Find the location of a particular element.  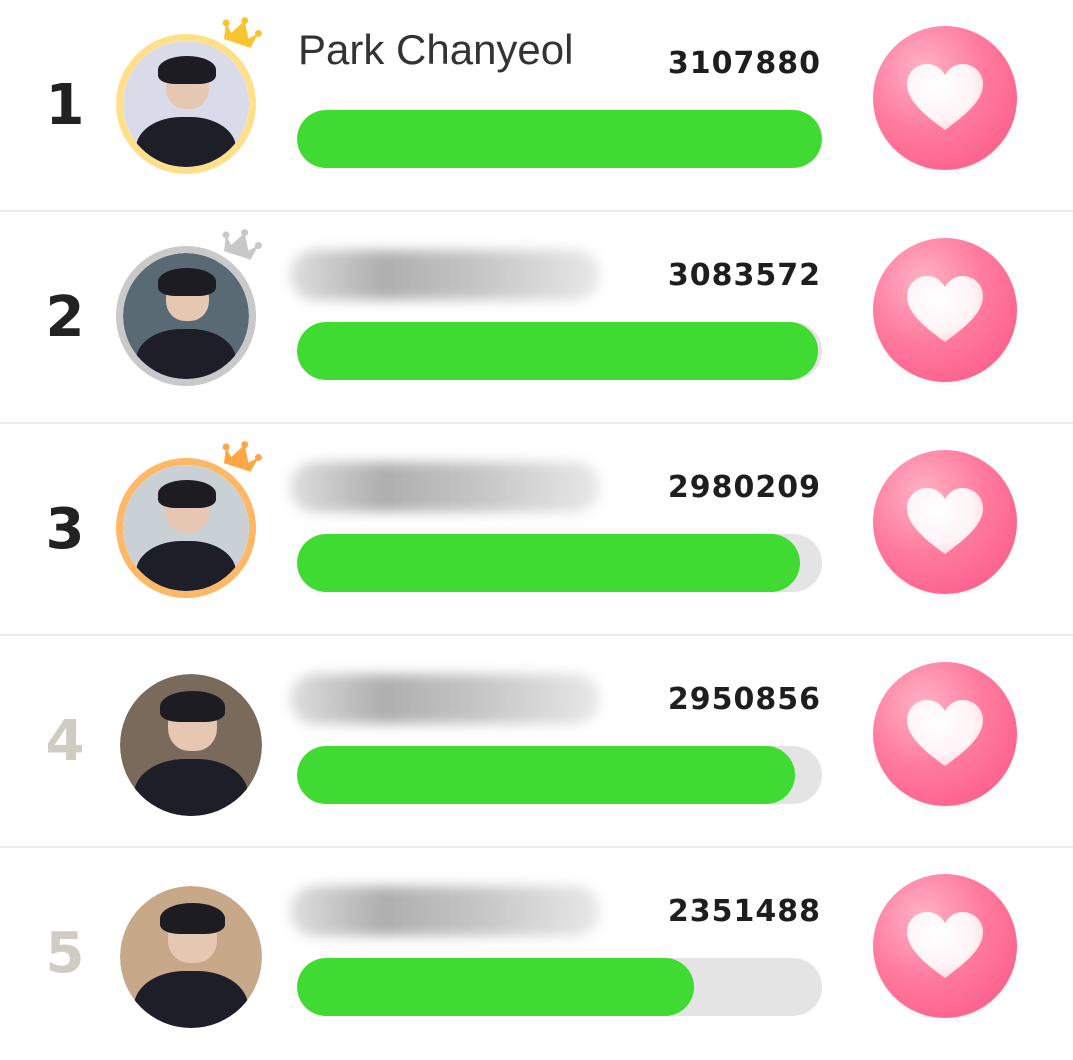

vote-count: 2351488 is located at coordinates (744, 911).